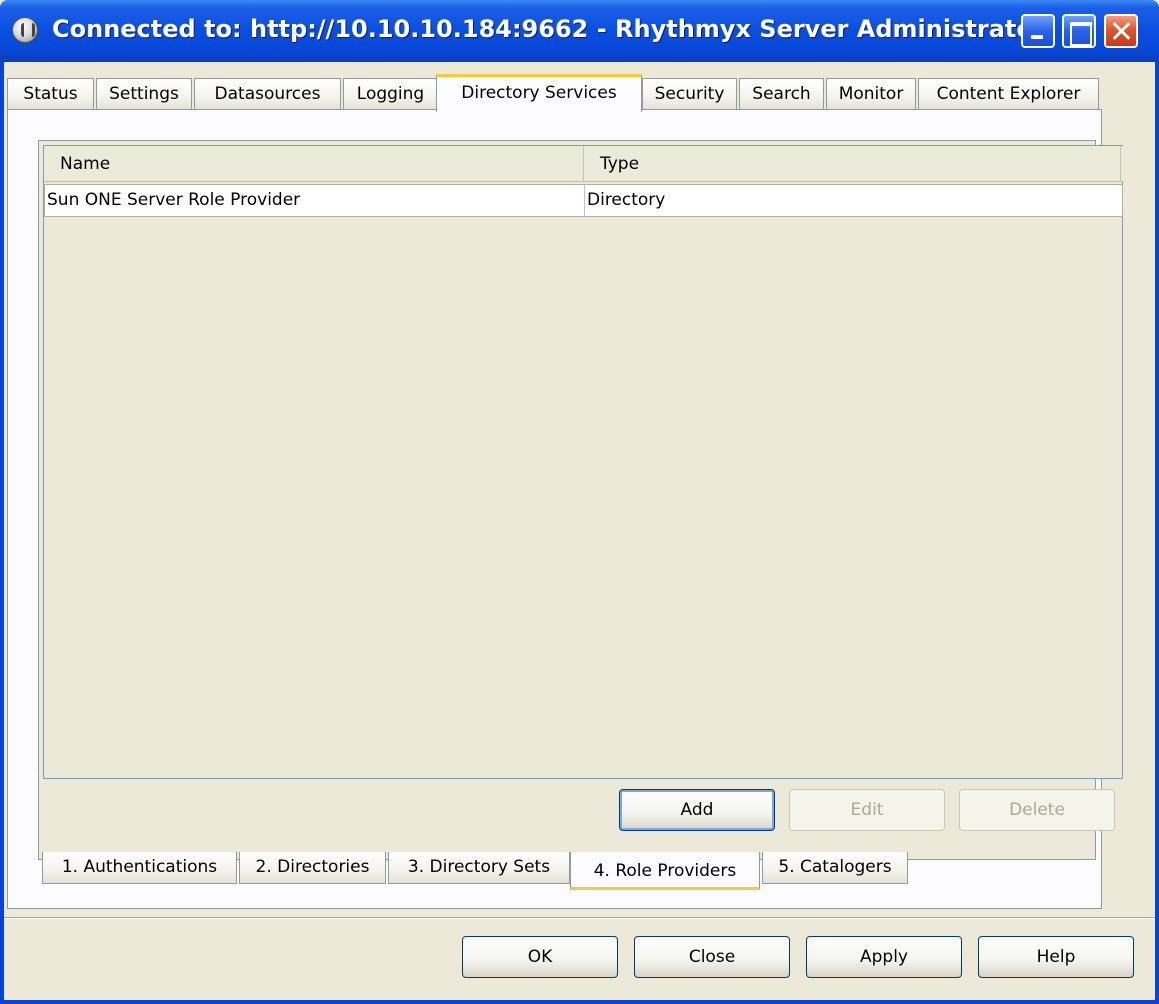  Describe the element at coordinates (314, 163) in the screenshot. I see `column-header-name: Name` at that location.